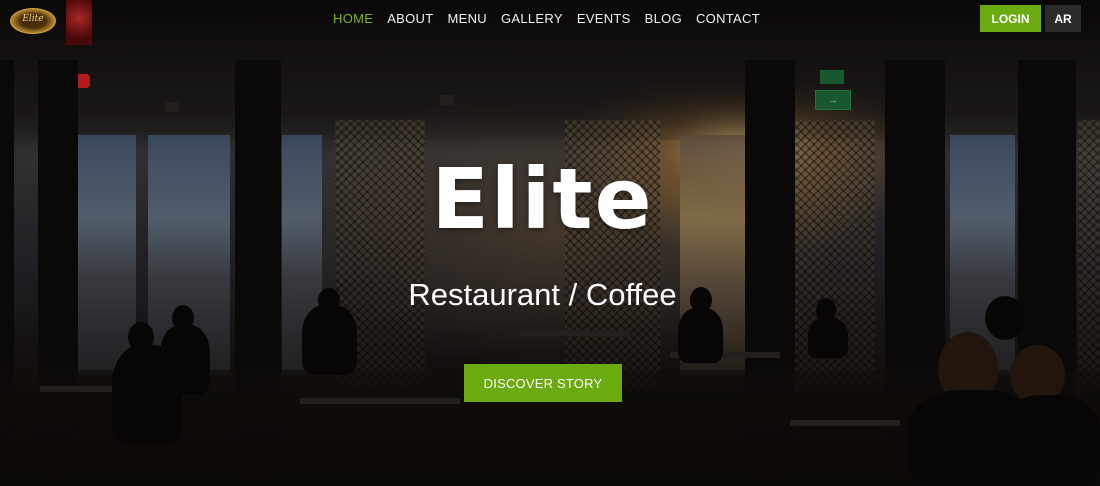 Image resolution: width=1100 pixels, height=486 pixels. What do you see at coordinates (542, 199) in the screenshot?
I see `hero-title: Elite` at bounding box center [542, 199].